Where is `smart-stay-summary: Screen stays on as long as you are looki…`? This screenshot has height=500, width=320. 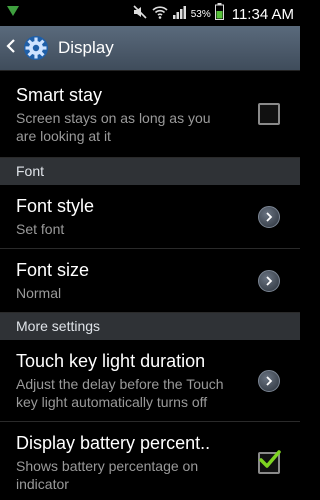 smart-stay-summary: Screen stays on as long as you are looki… is located at coordinates (113, 127).